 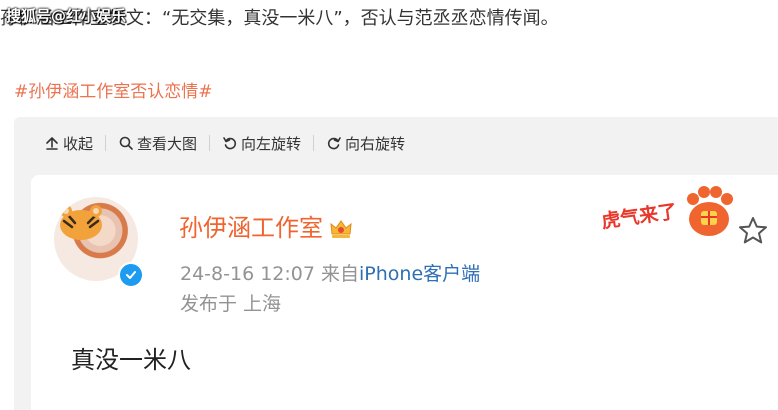 What do you see at coordinates (66, 16) in the screenshot?
I see `watermark: 搜狐号@红小娱乐` at bounding box center [66, 16].